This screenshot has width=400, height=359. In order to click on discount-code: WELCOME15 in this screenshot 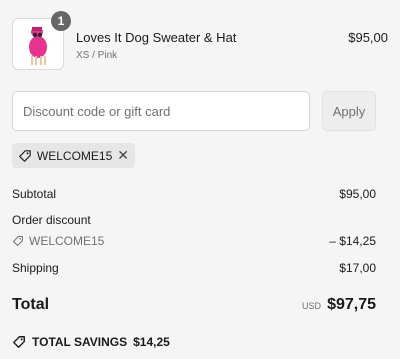, I will do `click(58, 241)`.